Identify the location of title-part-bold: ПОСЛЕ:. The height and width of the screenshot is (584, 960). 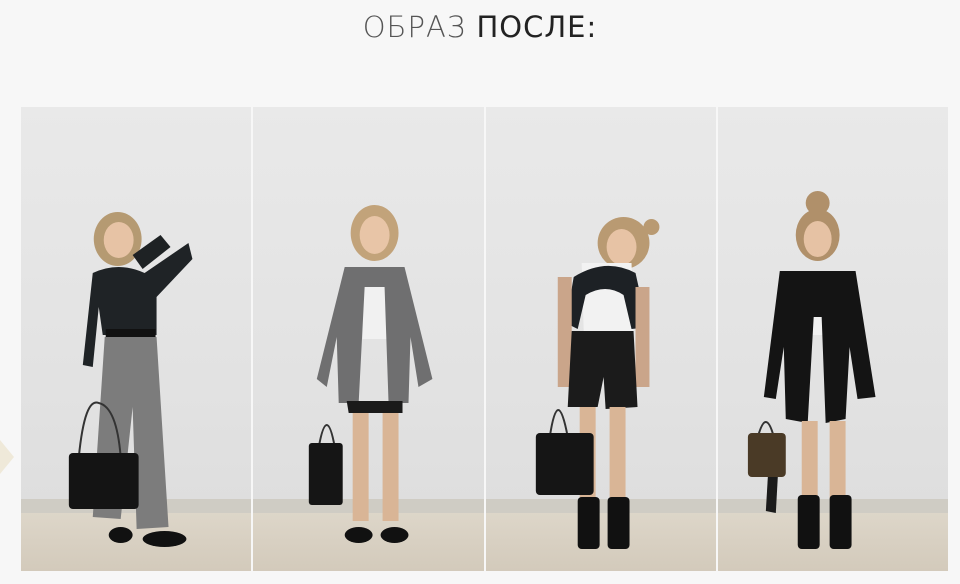
(537, 27).